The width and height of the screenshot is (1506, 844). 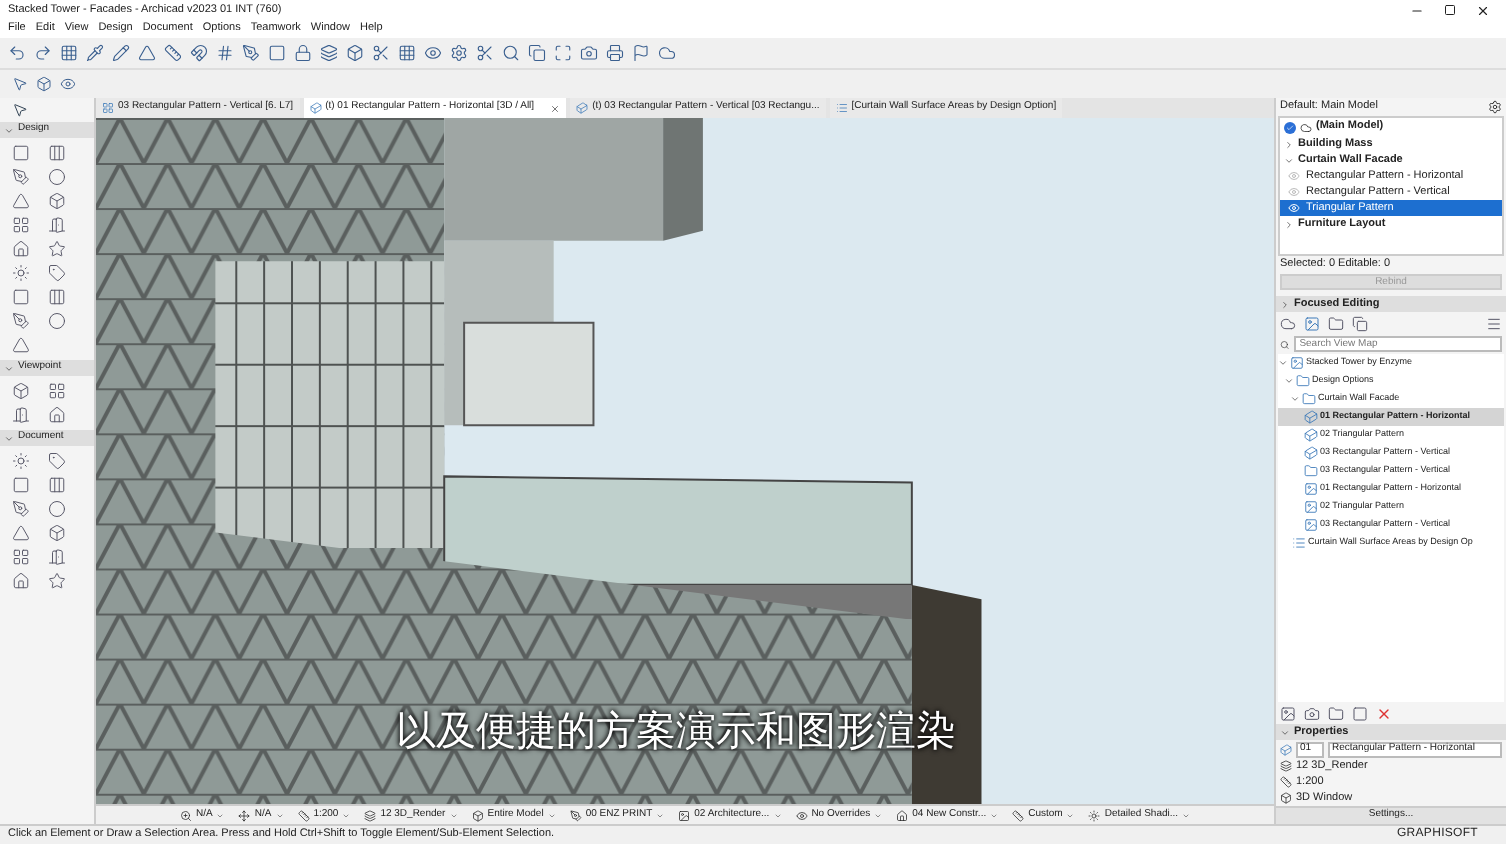 I want to click on menu-icon, so click(x=1494, y=324).